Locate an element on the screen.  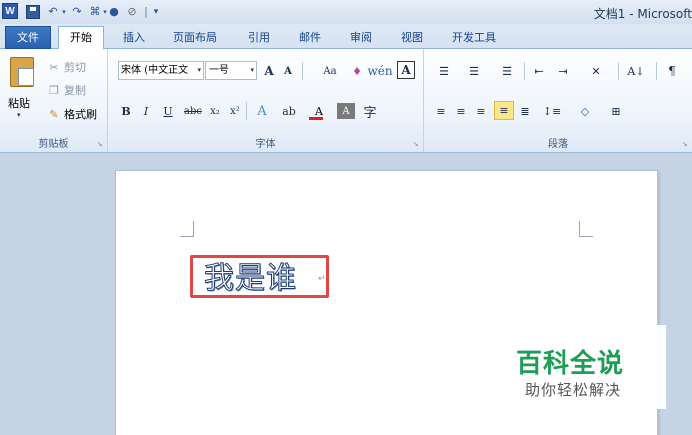
underline-button: U is located at coordinates (168, 111).